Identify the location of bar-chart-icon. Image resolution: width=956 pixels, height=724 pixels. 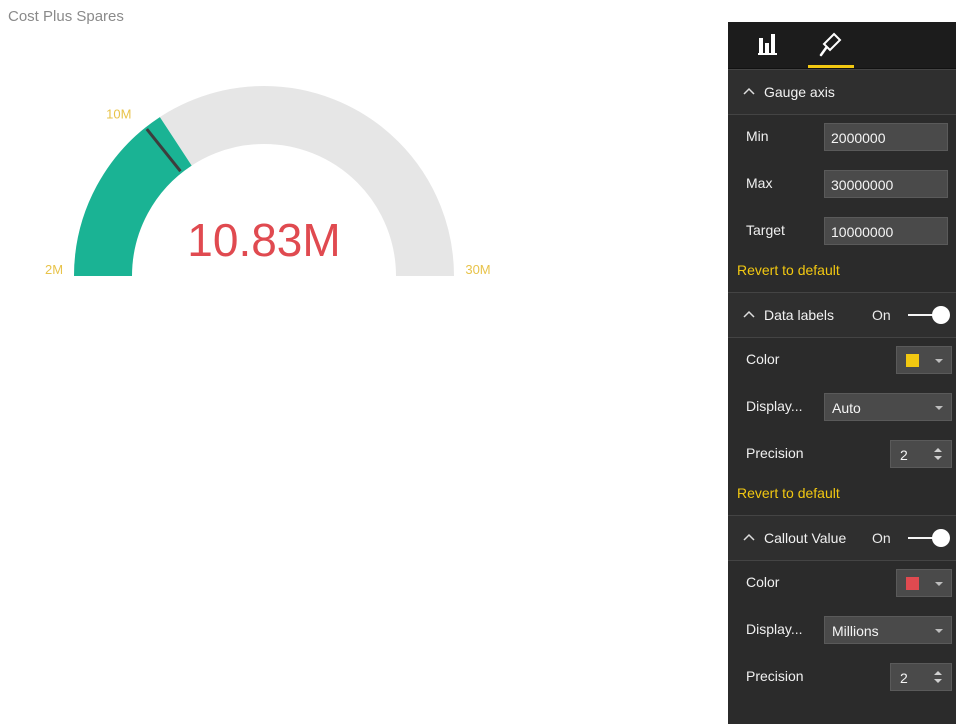
(767, 44).